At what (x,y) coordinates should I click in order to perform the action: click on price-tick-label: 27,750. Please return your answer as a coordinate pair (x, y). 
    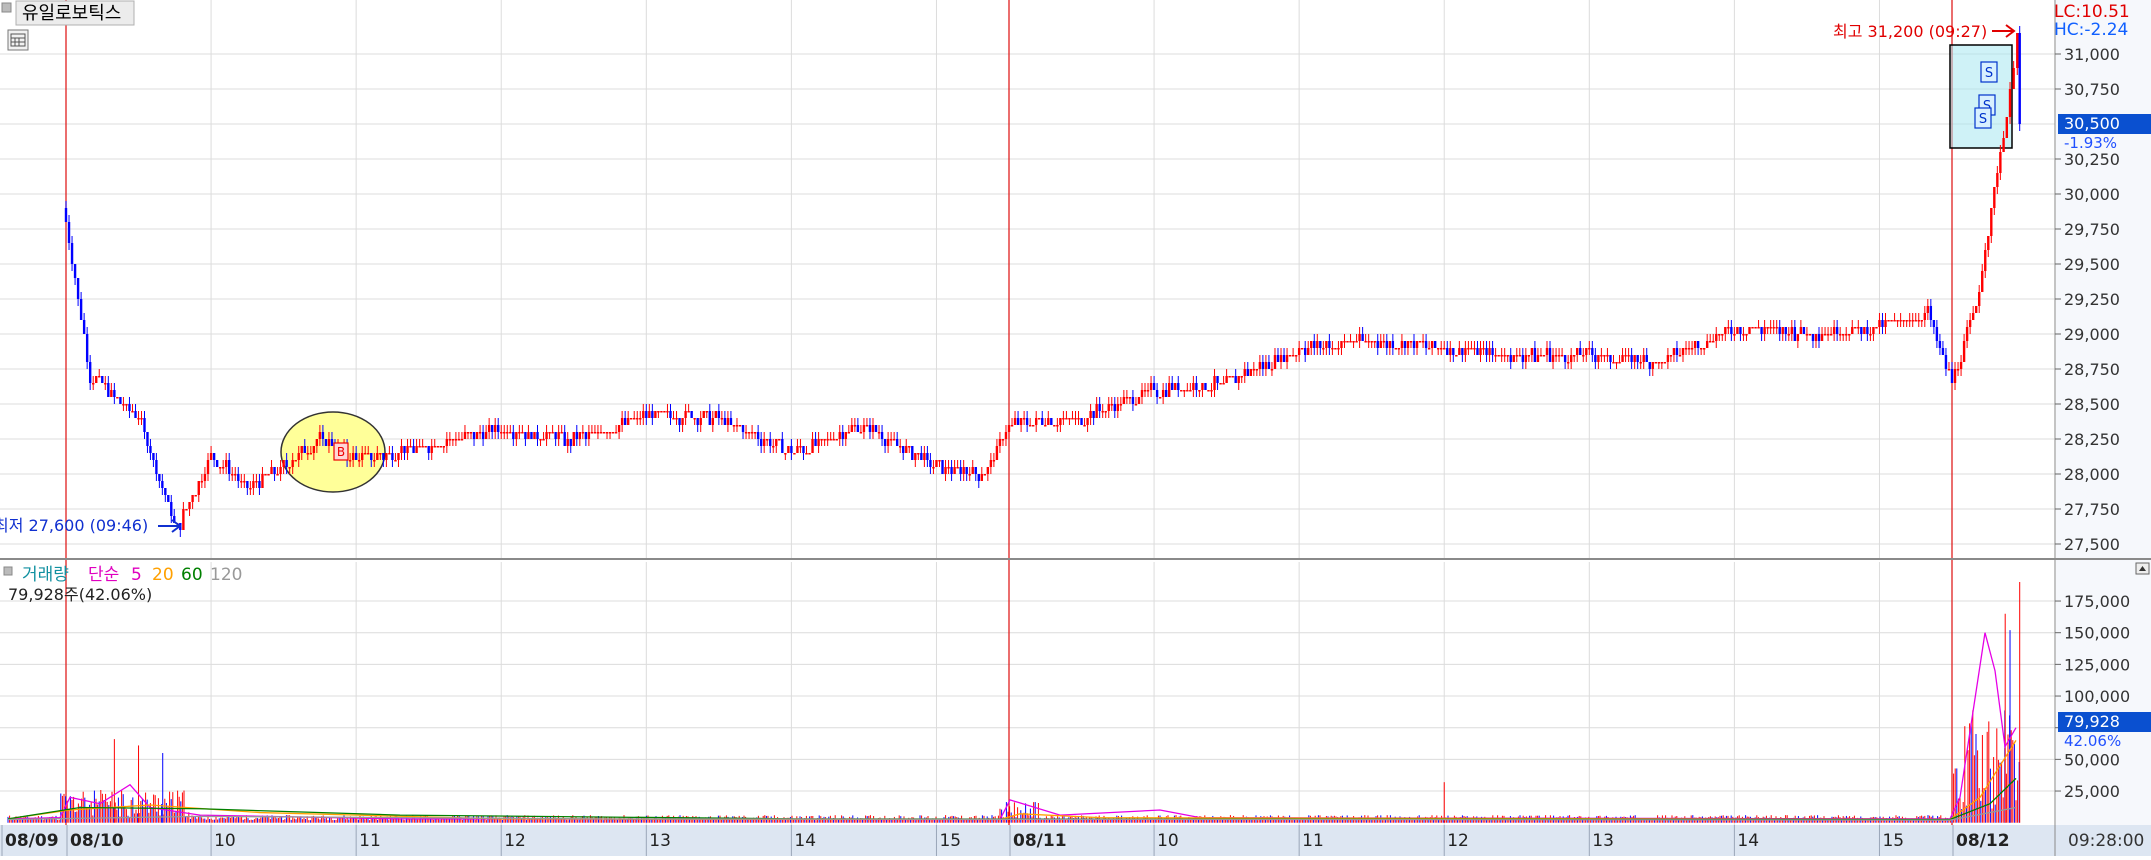
    Looking at the image, I should click on (2092, 509).